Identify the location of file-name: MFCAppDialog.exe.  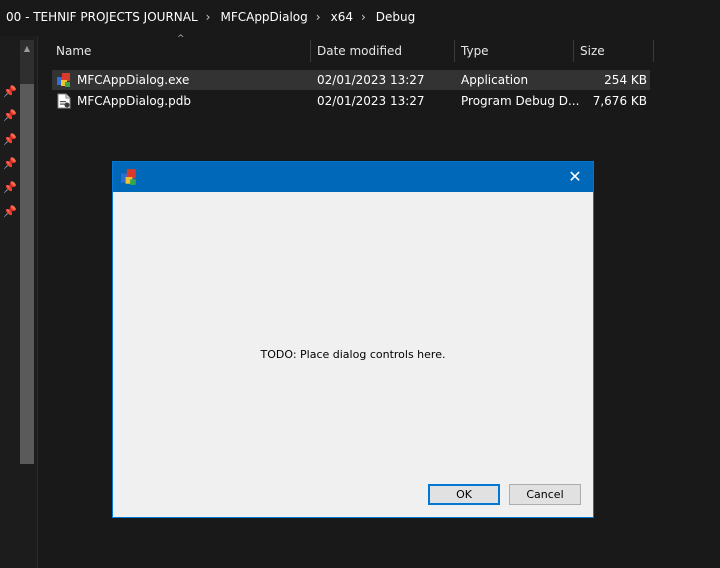
(133, 80).